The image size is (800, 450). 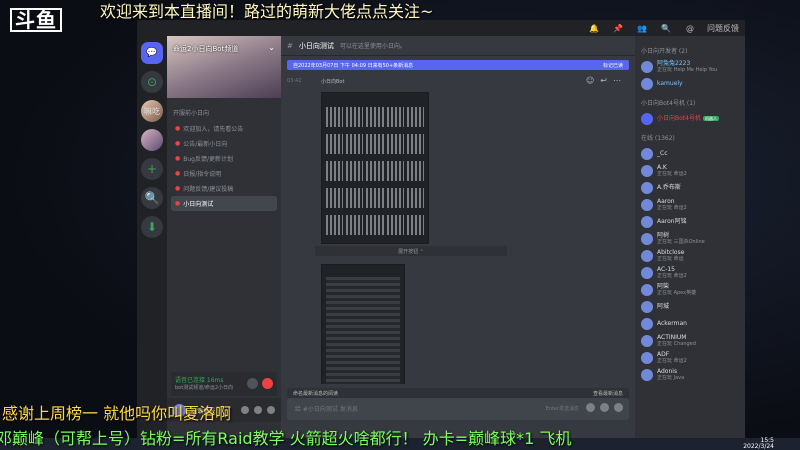 I want to click on bot-badge: 机器人, so click(x=710, y=118).